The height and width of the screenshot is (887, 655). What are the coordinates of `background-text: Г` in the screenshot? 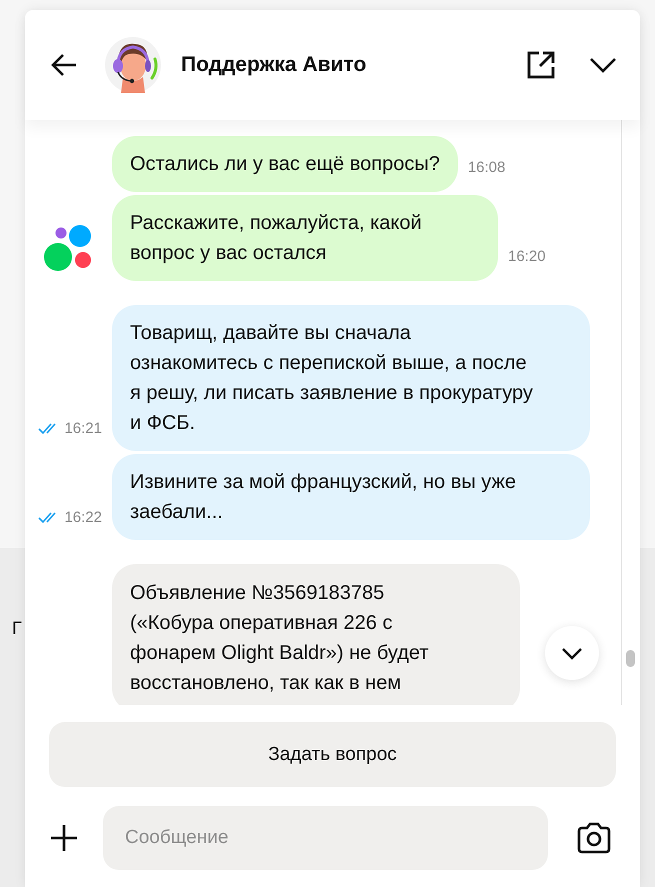 It's located at (17, 628).